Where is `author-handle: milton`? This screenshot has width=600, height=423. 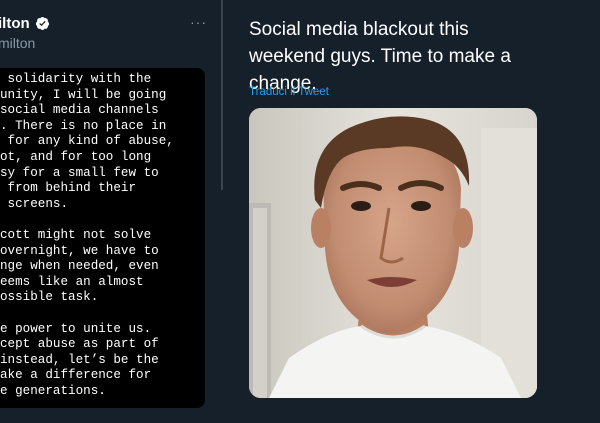 author-handle: milton is located at coordinates (17, 43).